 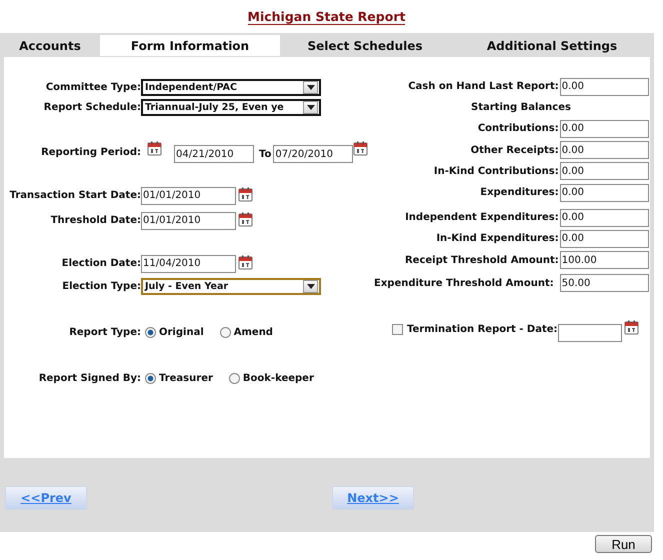 I want to click on date-field: 07/20/2010, so click(x=313, y=154).